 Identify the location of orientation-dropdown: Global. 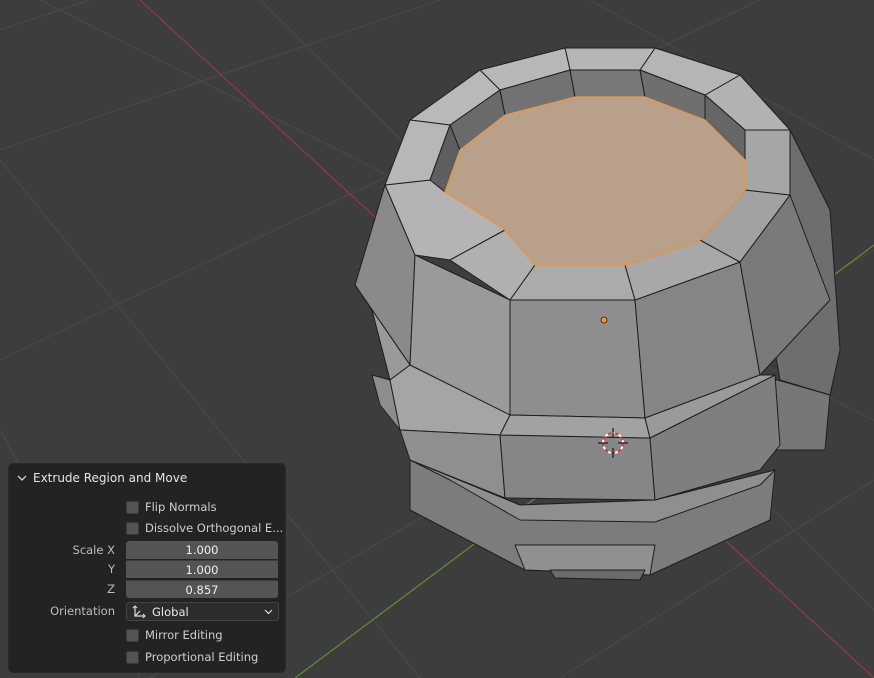
(202, 611).